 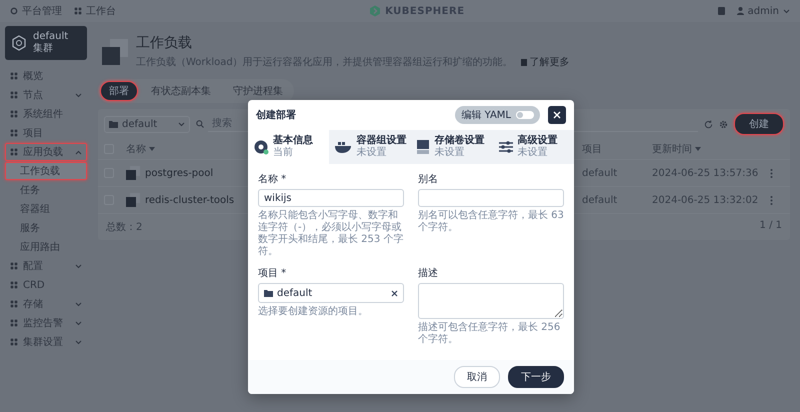 I want to click on close-icon, so click(x=557, y=115).